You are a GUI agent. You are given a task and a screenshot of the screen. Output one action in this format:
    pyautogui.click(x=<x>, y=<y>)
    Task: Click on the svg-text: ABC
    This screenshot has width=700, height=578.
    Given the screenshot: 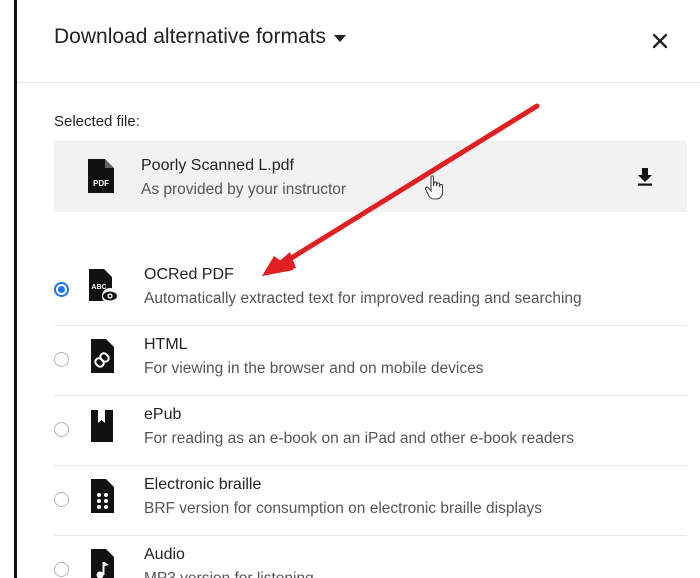 What is the action you would take?
    pyautogui.click(x=98, y=287)
    